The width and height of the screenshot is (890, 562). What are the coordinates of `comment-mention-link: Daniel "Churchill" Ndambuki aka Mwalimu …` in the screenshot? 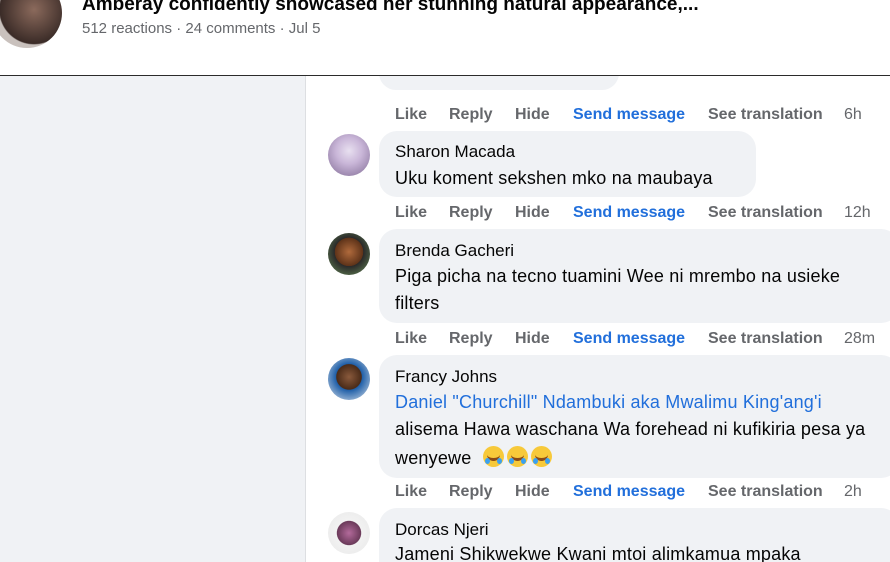 It's located at (608, 402).